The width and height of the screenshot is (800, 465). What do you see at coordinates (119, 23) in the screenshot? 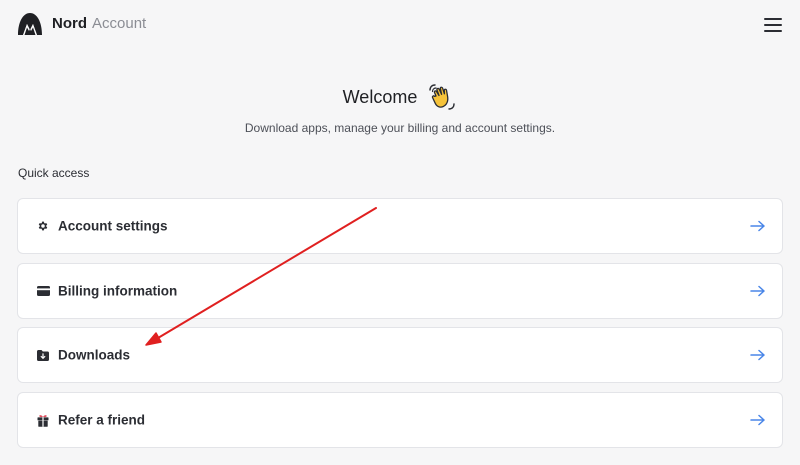
I see `brand-product: Account` at bounding box center [119, 23].